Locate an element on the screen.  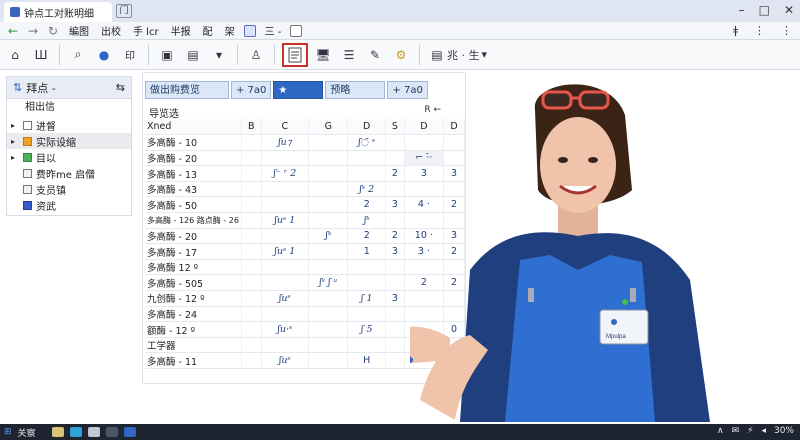
tray-expand-icon: ∧ is located at coordinates (720, 431).